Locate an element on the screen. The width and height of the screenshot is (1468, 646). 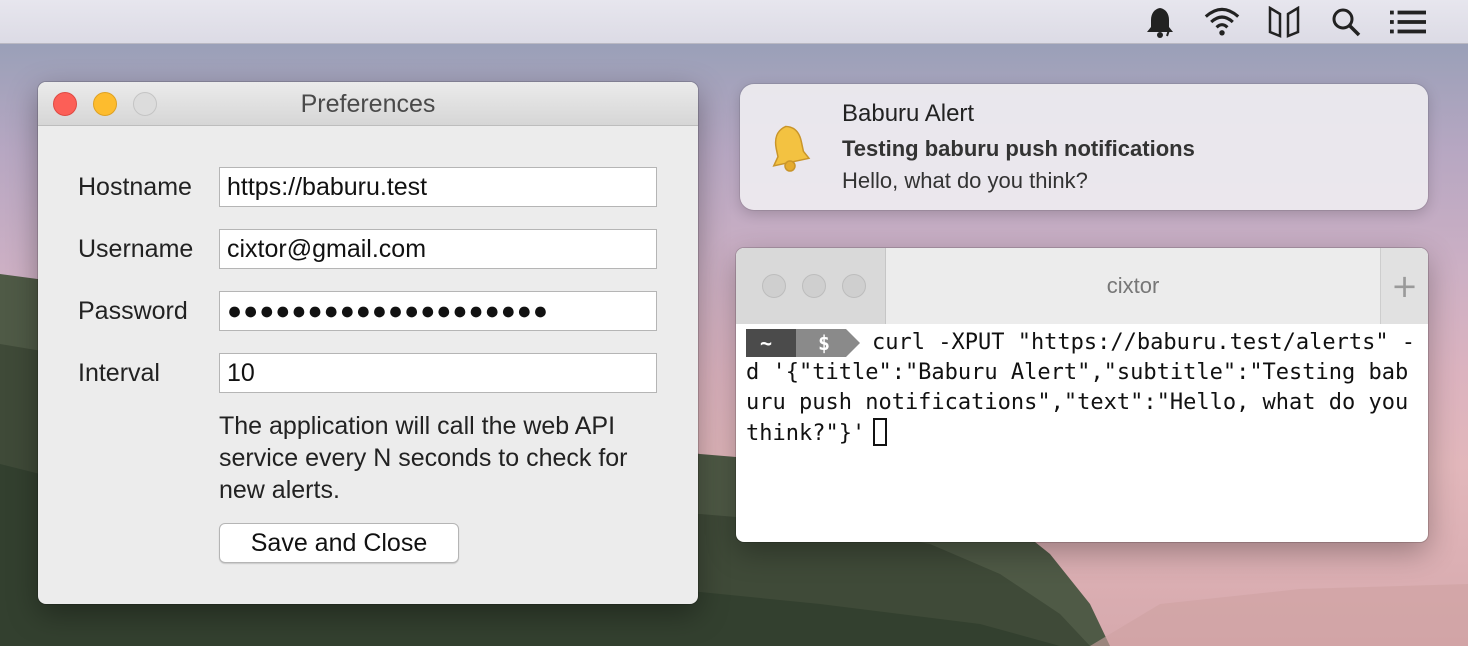
hostname-row: Hostname https://baburu.test is located at coordinates (368, 187).